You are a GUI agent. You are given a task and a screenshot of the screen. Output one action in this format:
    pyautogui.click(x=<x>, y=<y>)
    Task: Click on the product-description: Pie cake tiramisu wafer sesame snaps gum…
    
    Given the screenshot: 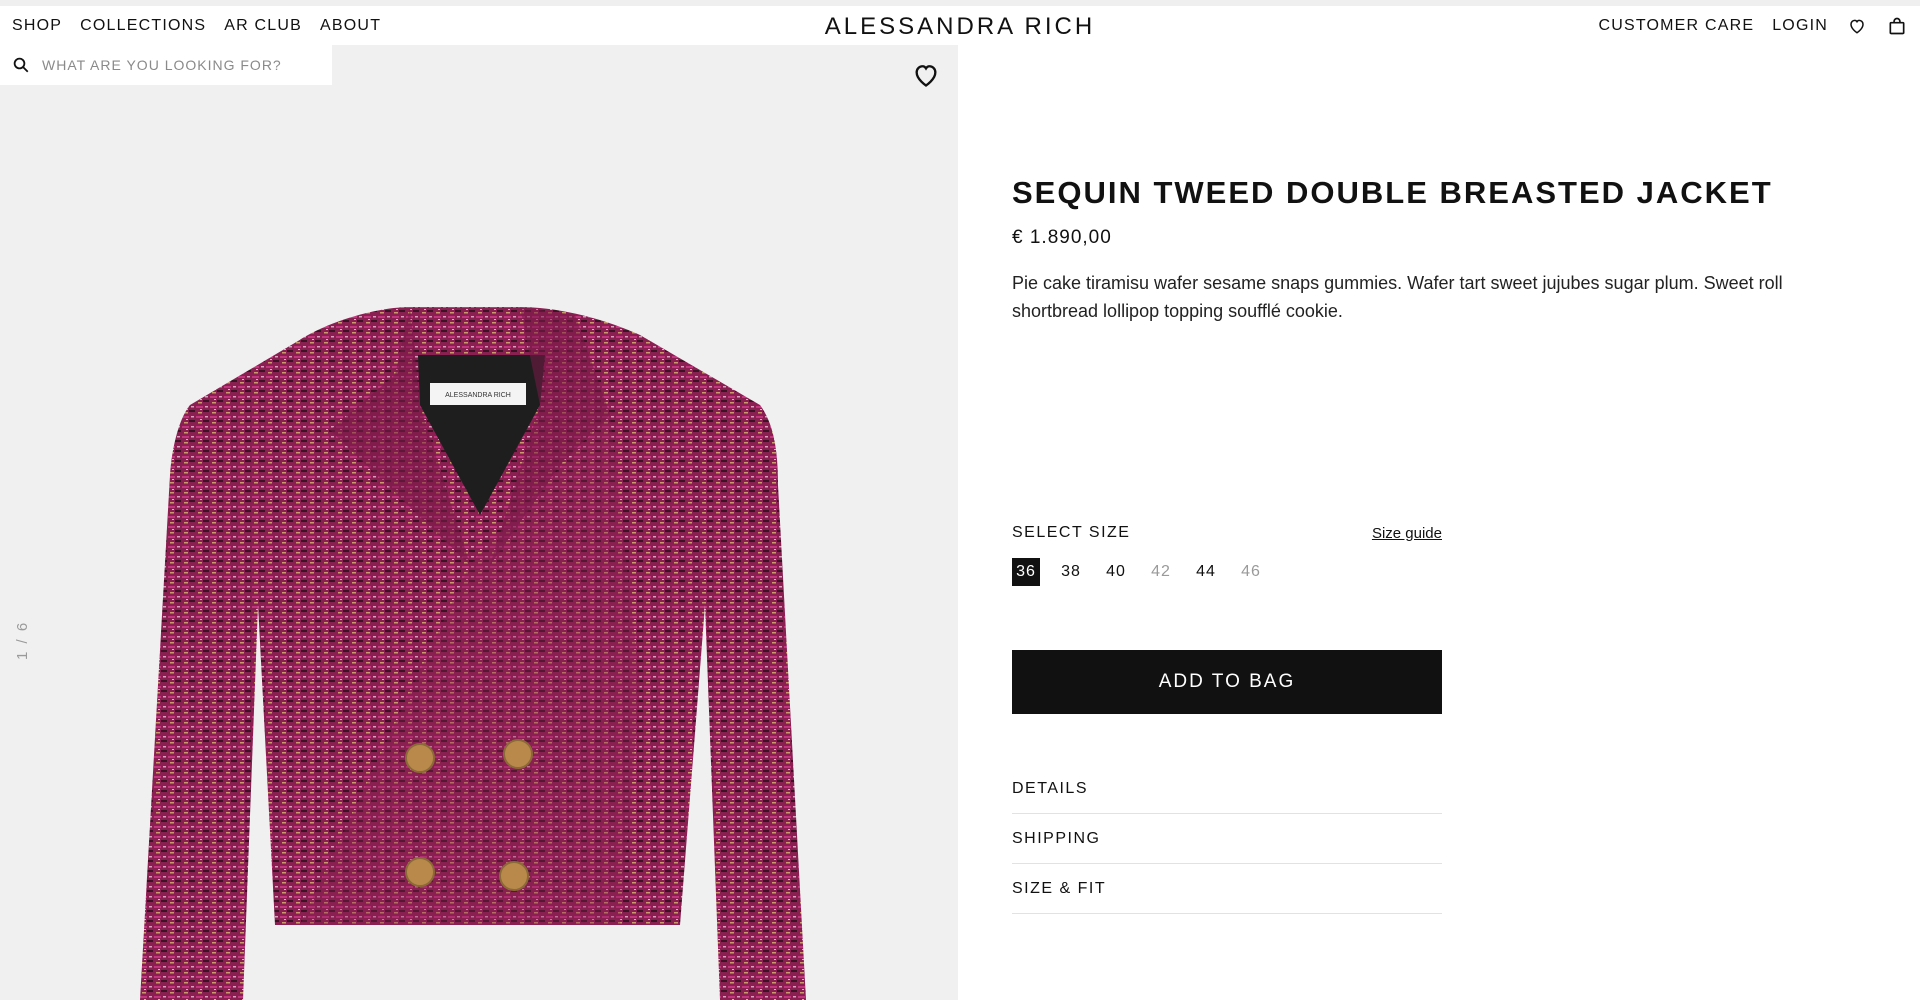 What is the action you would take?
    pyautogui.click(x=1397, y=297)
    